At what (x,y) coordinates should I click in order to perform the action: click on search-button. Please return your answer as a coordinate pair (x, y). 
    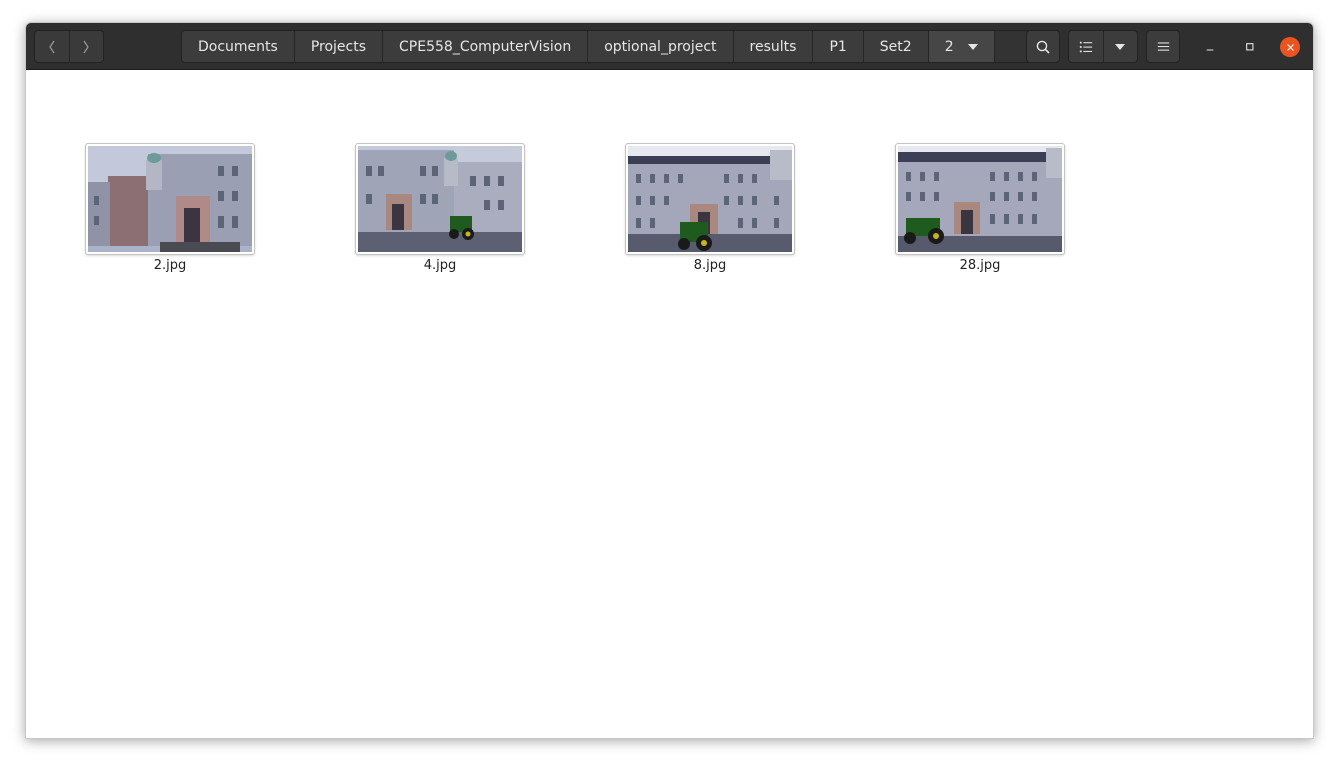
    Looking at the image, I should click on (1043, 46).